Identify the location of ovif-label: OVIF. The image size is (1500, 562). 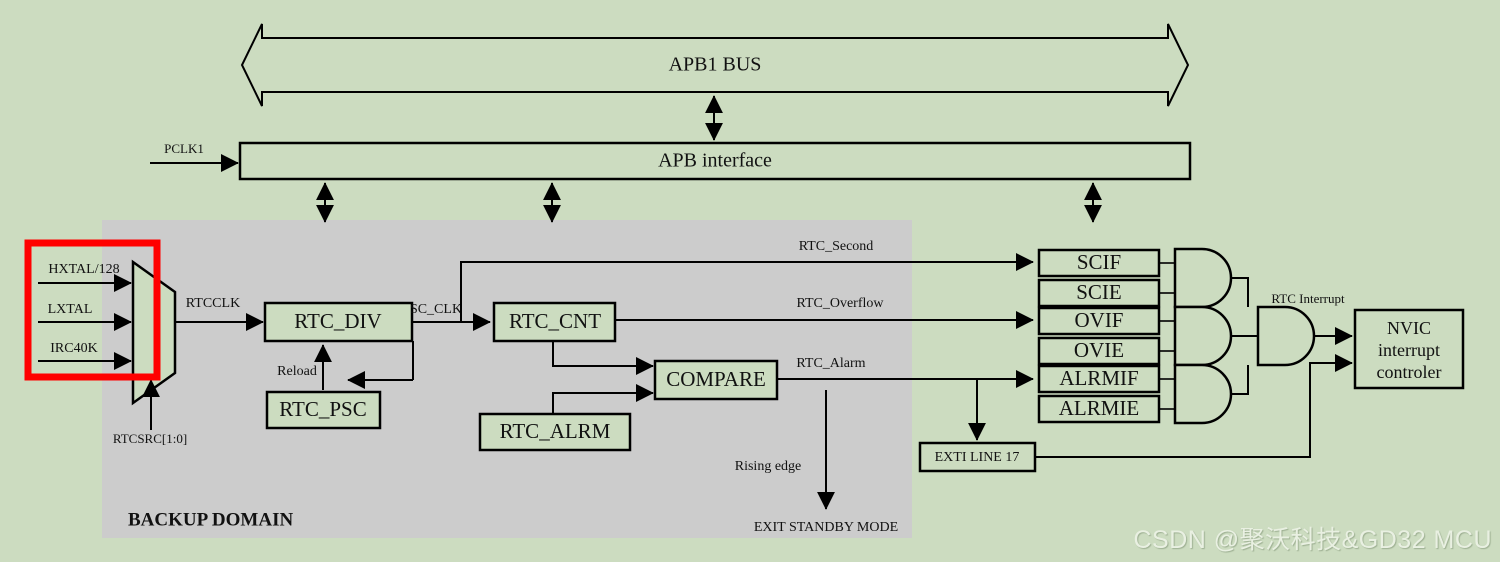
(1098, 320).